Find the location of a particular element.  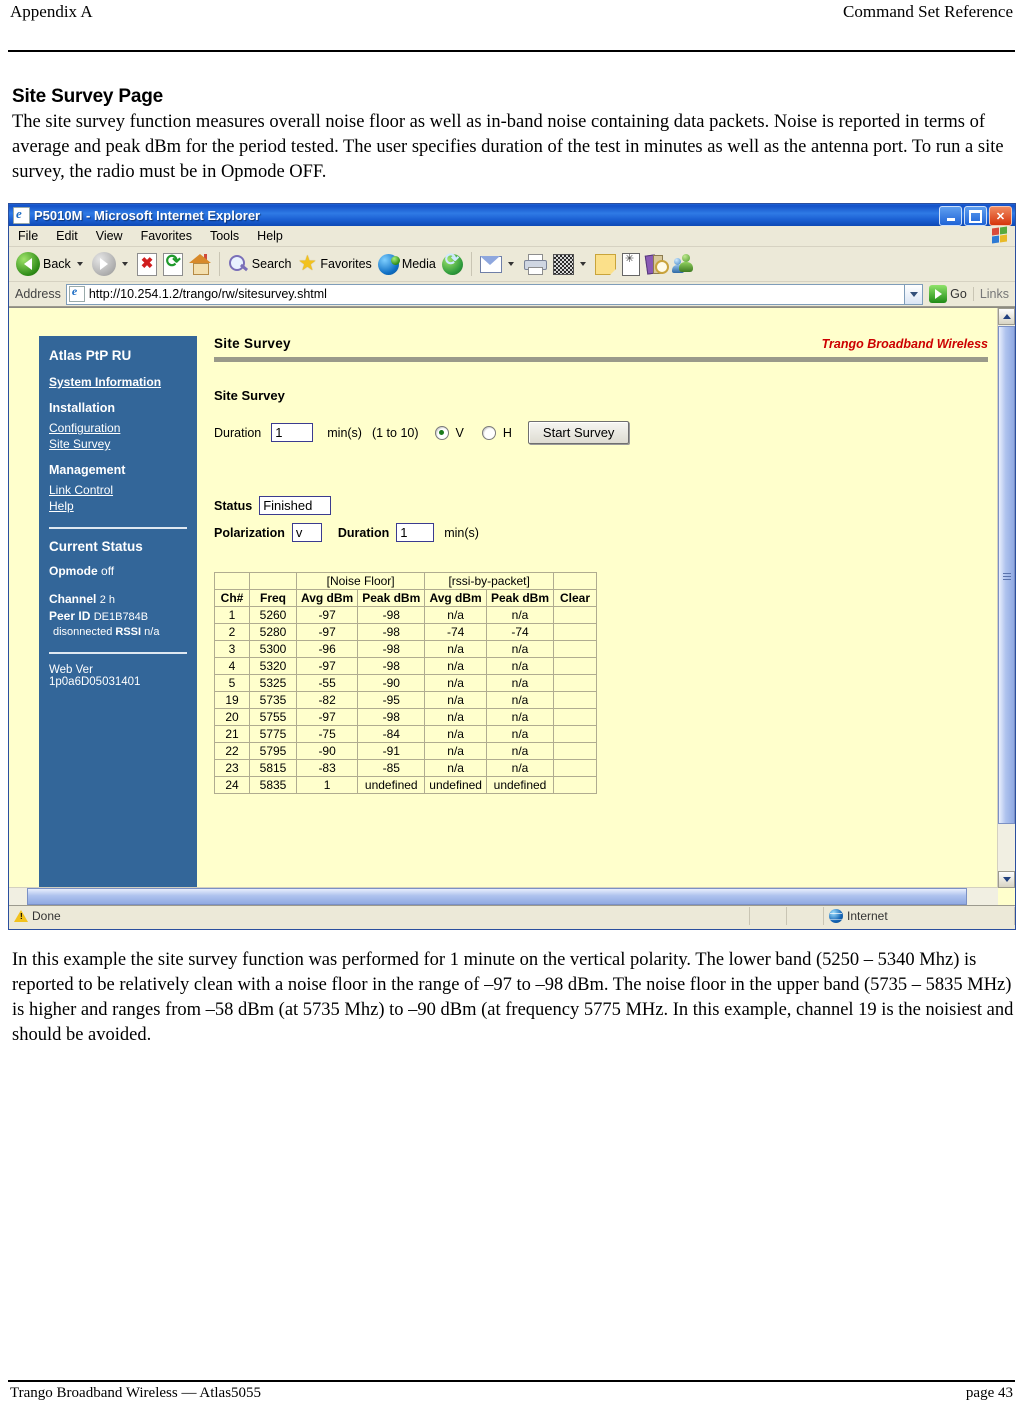

vertical-scrollbar is located at coordinates (1006, 598).